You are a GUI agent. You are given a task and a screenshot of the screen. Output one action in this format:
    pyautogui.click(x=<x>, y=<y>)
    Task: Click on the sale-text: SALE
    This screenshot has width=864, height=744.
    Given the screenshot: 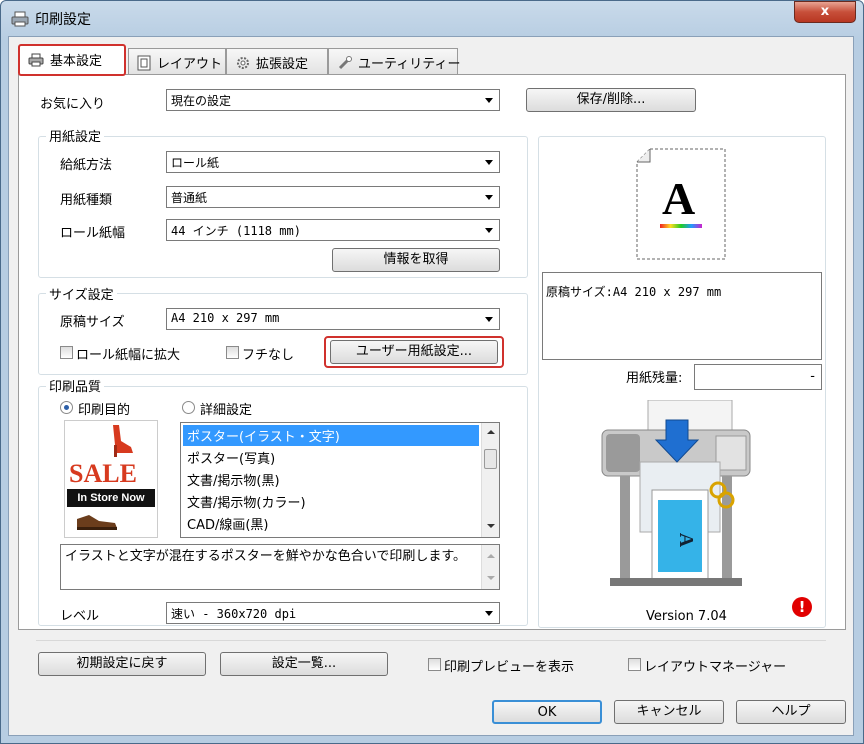 What is the action you would take?
    pyautogui.click(x=103, y=473)
    